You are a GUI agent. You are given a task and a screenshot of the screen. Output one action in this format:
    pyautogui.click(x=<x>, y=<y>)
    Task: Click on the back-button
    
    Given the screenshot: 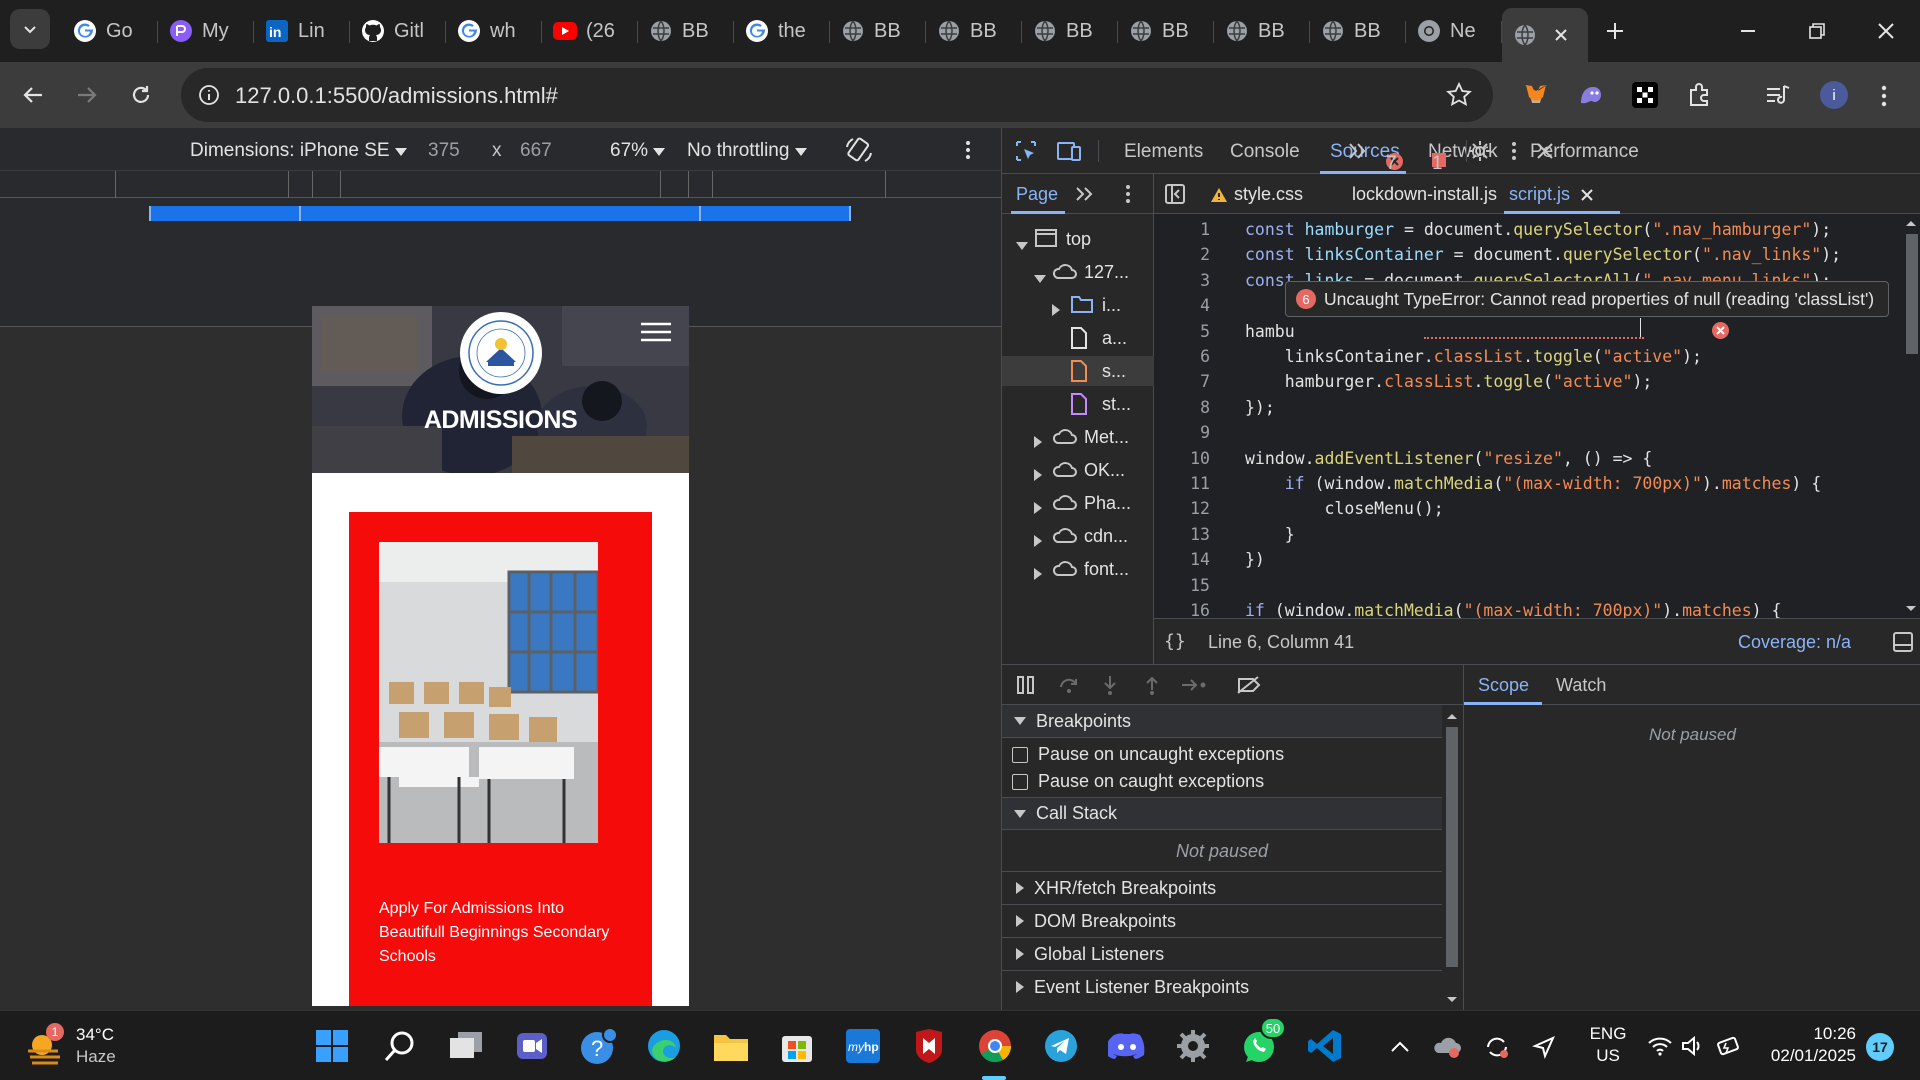 What is the action you would take?
    pyautogui.click(x=33, y=95)
    